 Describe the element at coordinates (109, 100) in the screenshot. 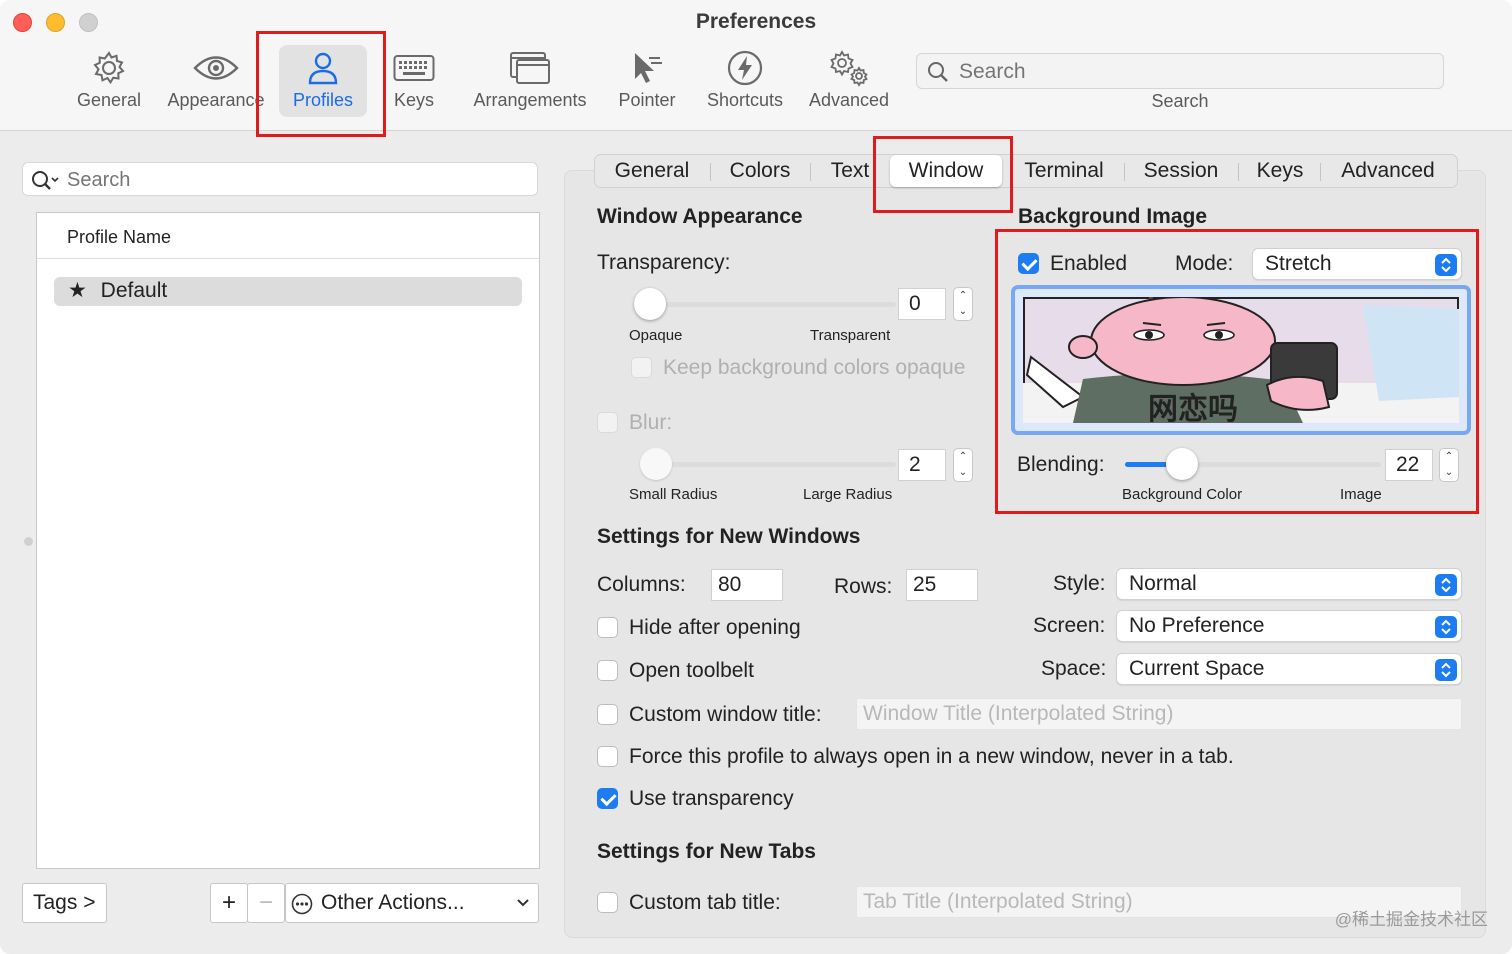

I see `toolbar-label: General` at that location.